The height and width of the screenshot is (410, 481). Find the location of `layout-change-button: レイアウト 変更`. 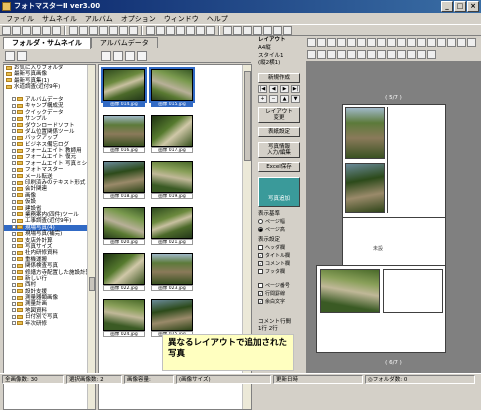

layout-change-button: レイアウト 変更 is located at coordinates (279, 115).